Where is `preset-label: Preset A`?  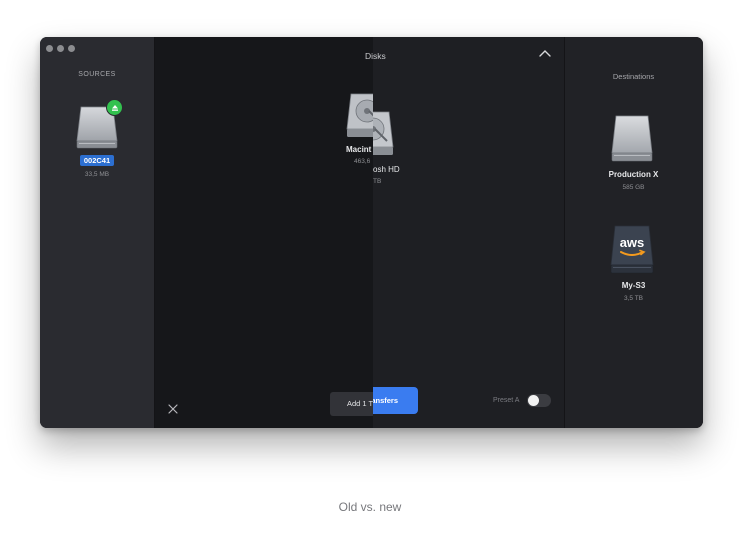 preset-label: Preset A is located at coordinates (506, 400).